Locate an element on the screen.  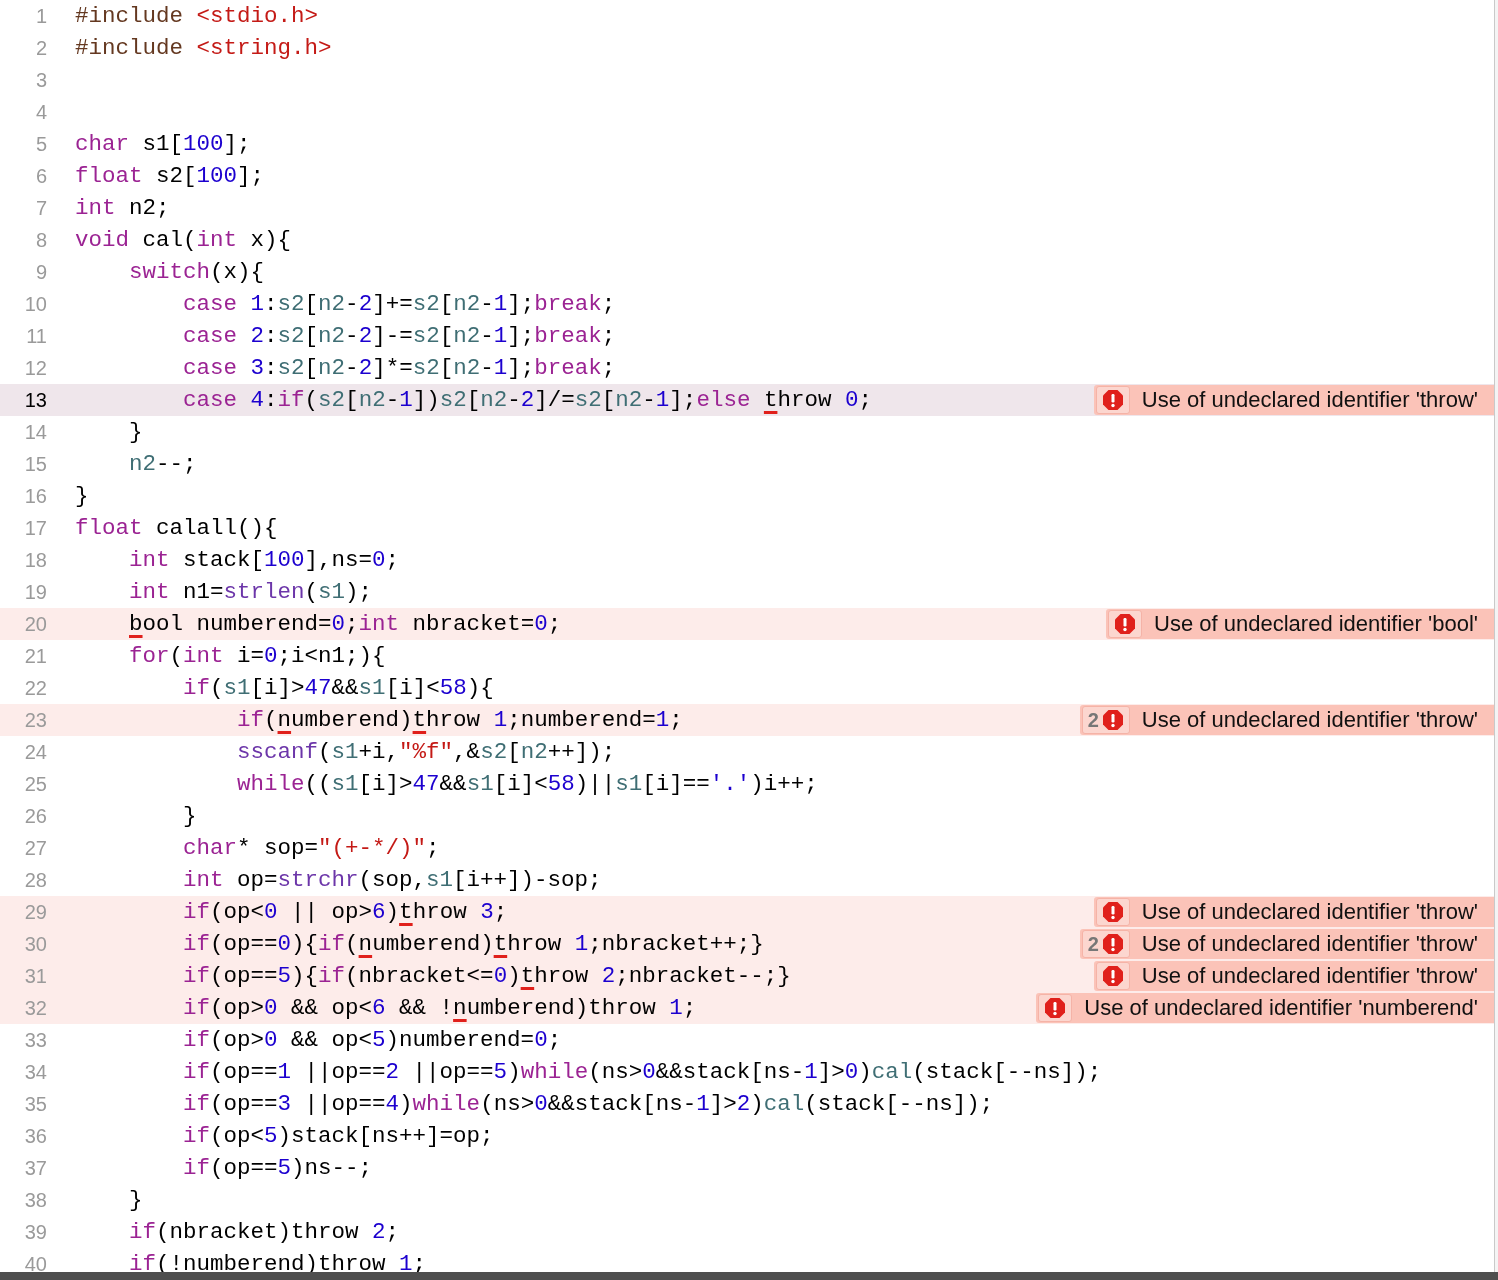
line-number: 9 is located at coordinates (41, 272).